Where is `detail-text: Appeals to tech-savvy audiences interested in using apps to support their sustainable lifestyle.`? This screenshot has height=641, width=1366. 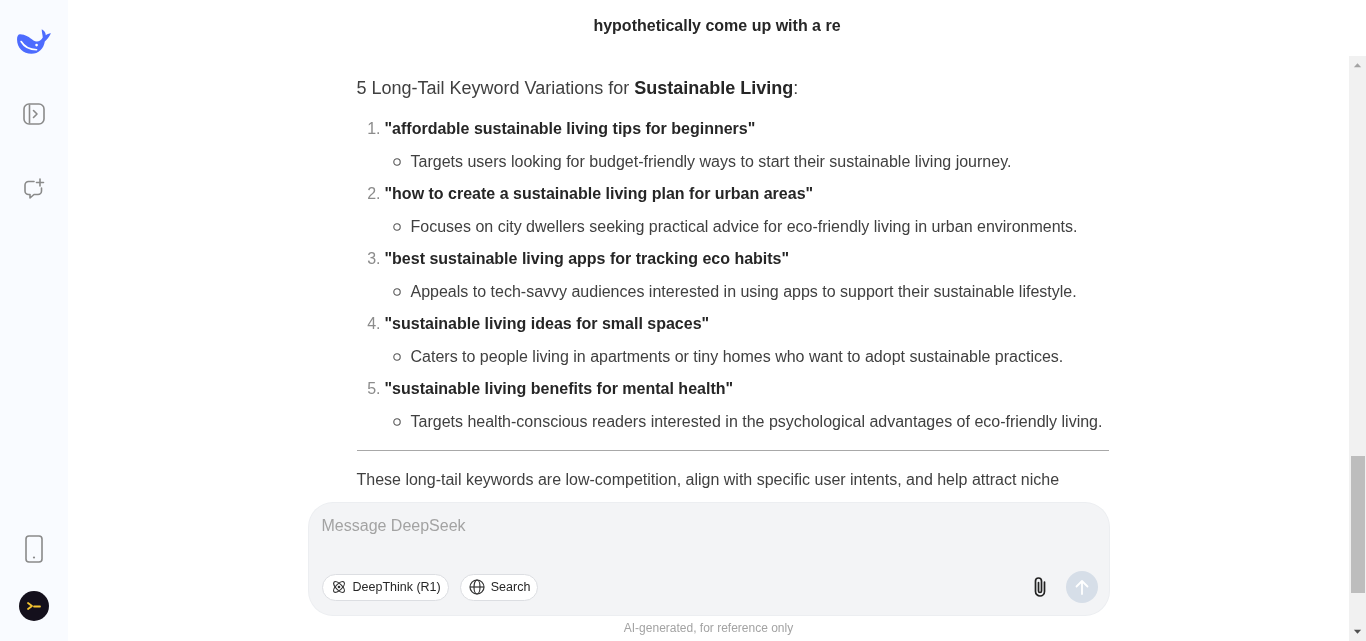 detail-text: Appeals to tech-savvy audiences interested in using apps to support their sustainable lifestyle. is located at coordinates (743, 291).